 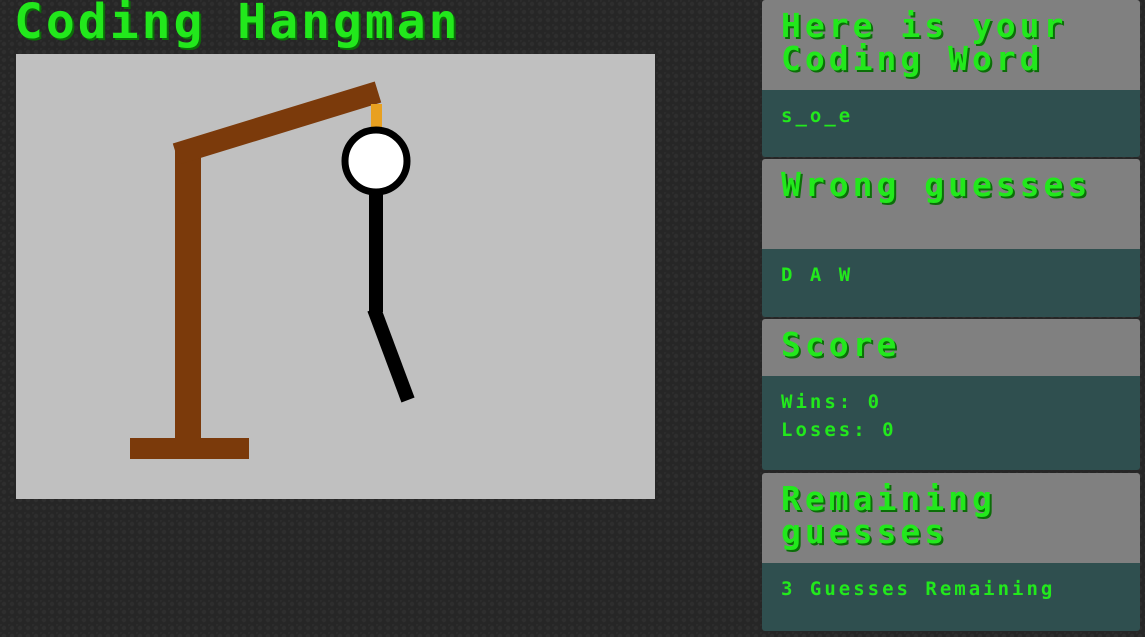 I want to click on remaining-guesses-panel: Remaining guesses 3 Guesses Remaining, so click(x=951, y=552).